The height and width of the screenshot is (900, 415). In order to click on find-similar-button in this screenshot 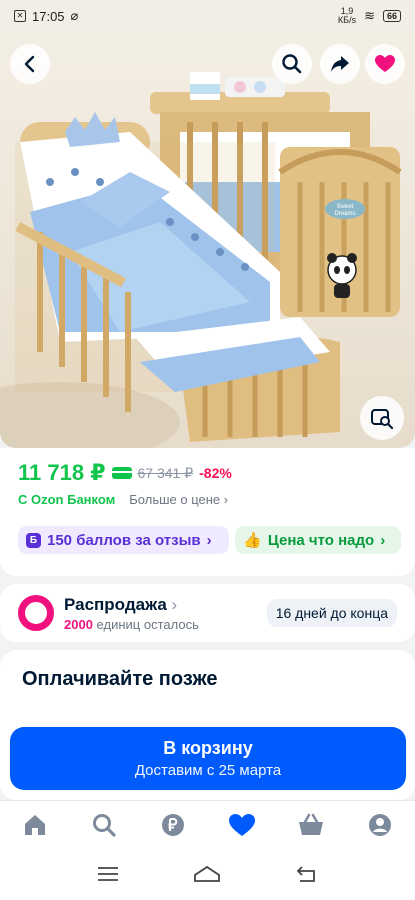, I will do `click(382, 418)`.